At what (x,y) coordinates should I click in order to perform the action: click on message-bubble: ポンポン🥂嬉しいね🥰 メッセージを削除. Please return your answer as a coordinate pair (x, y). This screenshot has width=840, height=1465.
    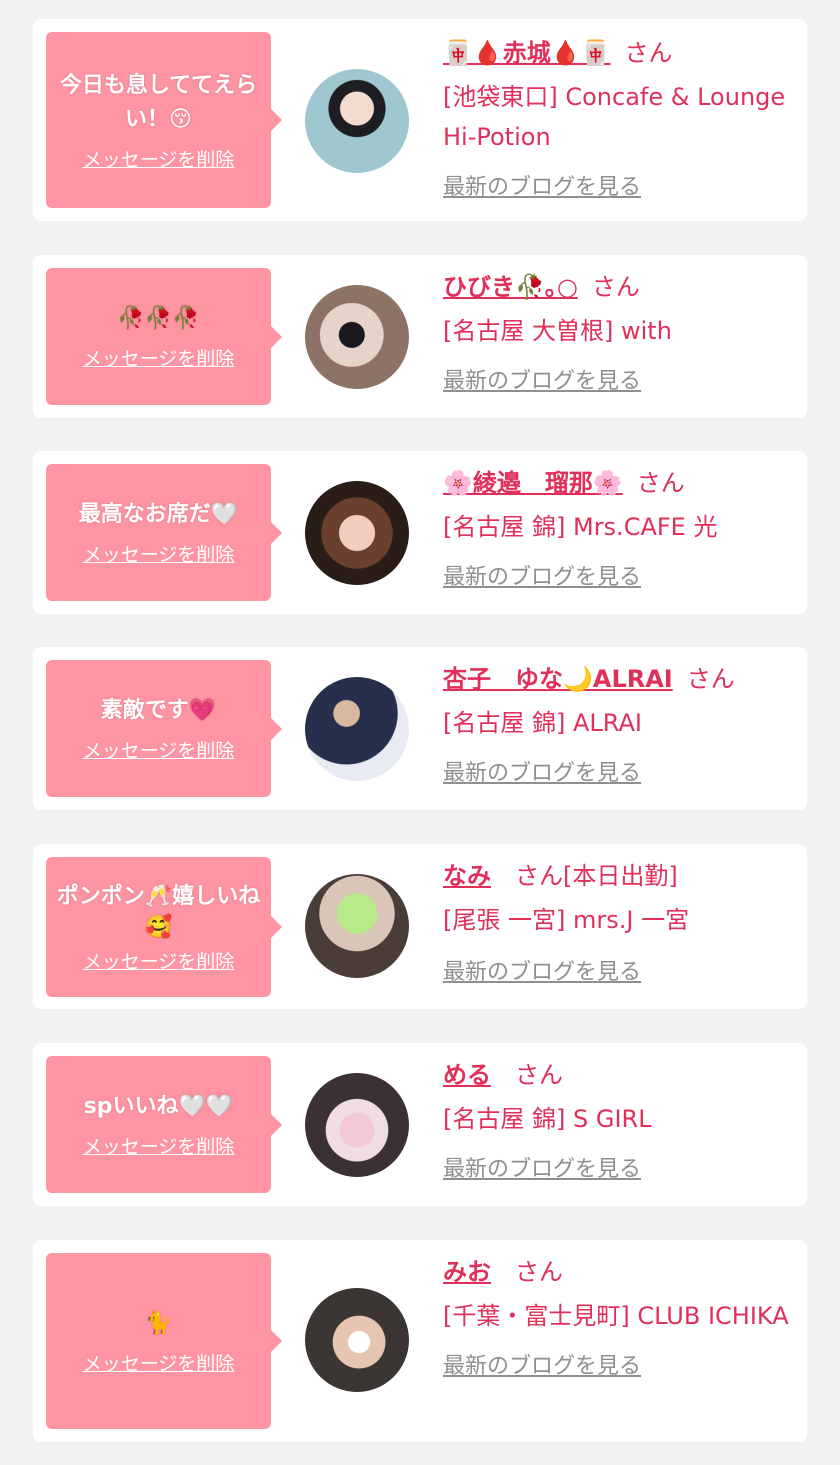
    Looking at the image, I should click on (164, 927).